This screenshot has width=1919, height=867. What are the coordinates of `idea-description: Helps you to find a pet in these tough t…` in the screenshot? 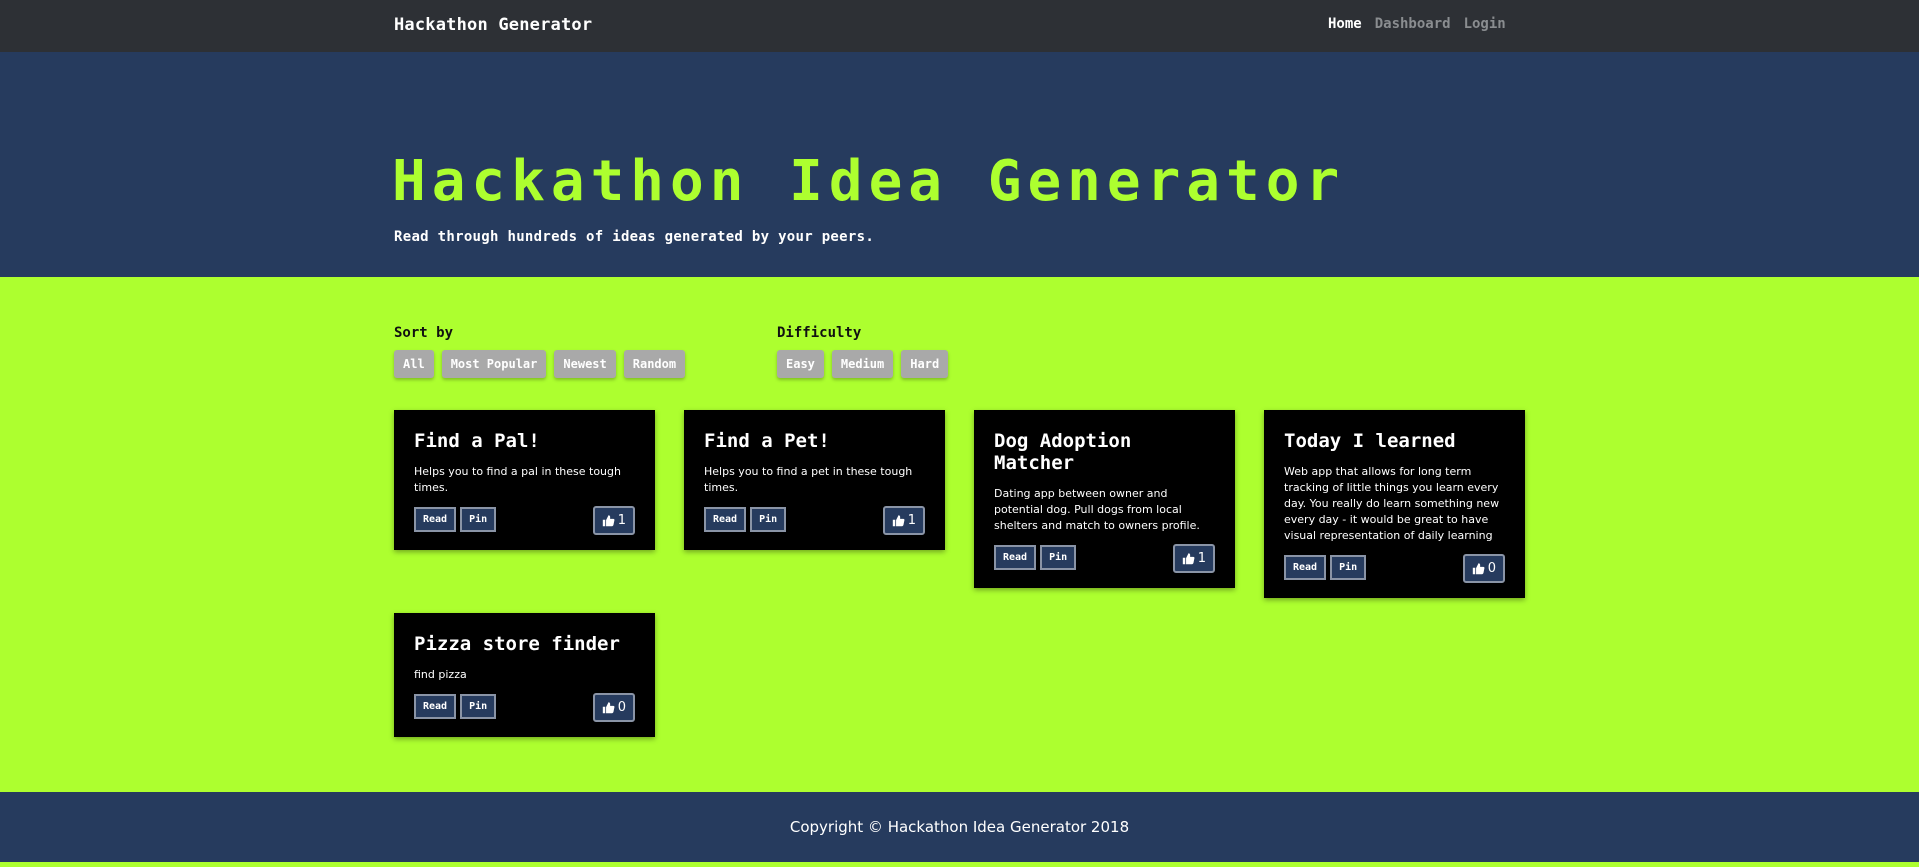 It's located at (808, 479).